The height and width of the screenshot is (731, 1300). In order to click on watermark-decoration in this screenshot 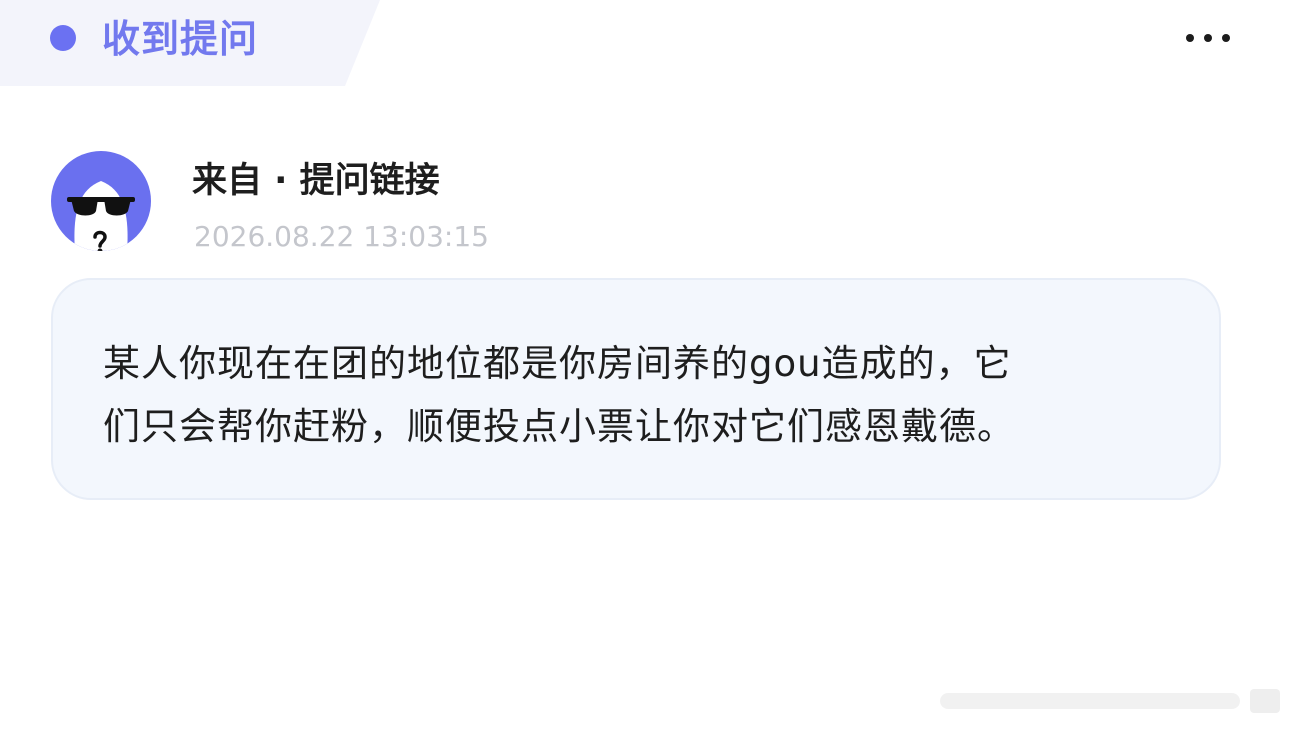, I will do `click(1110, 701)`.